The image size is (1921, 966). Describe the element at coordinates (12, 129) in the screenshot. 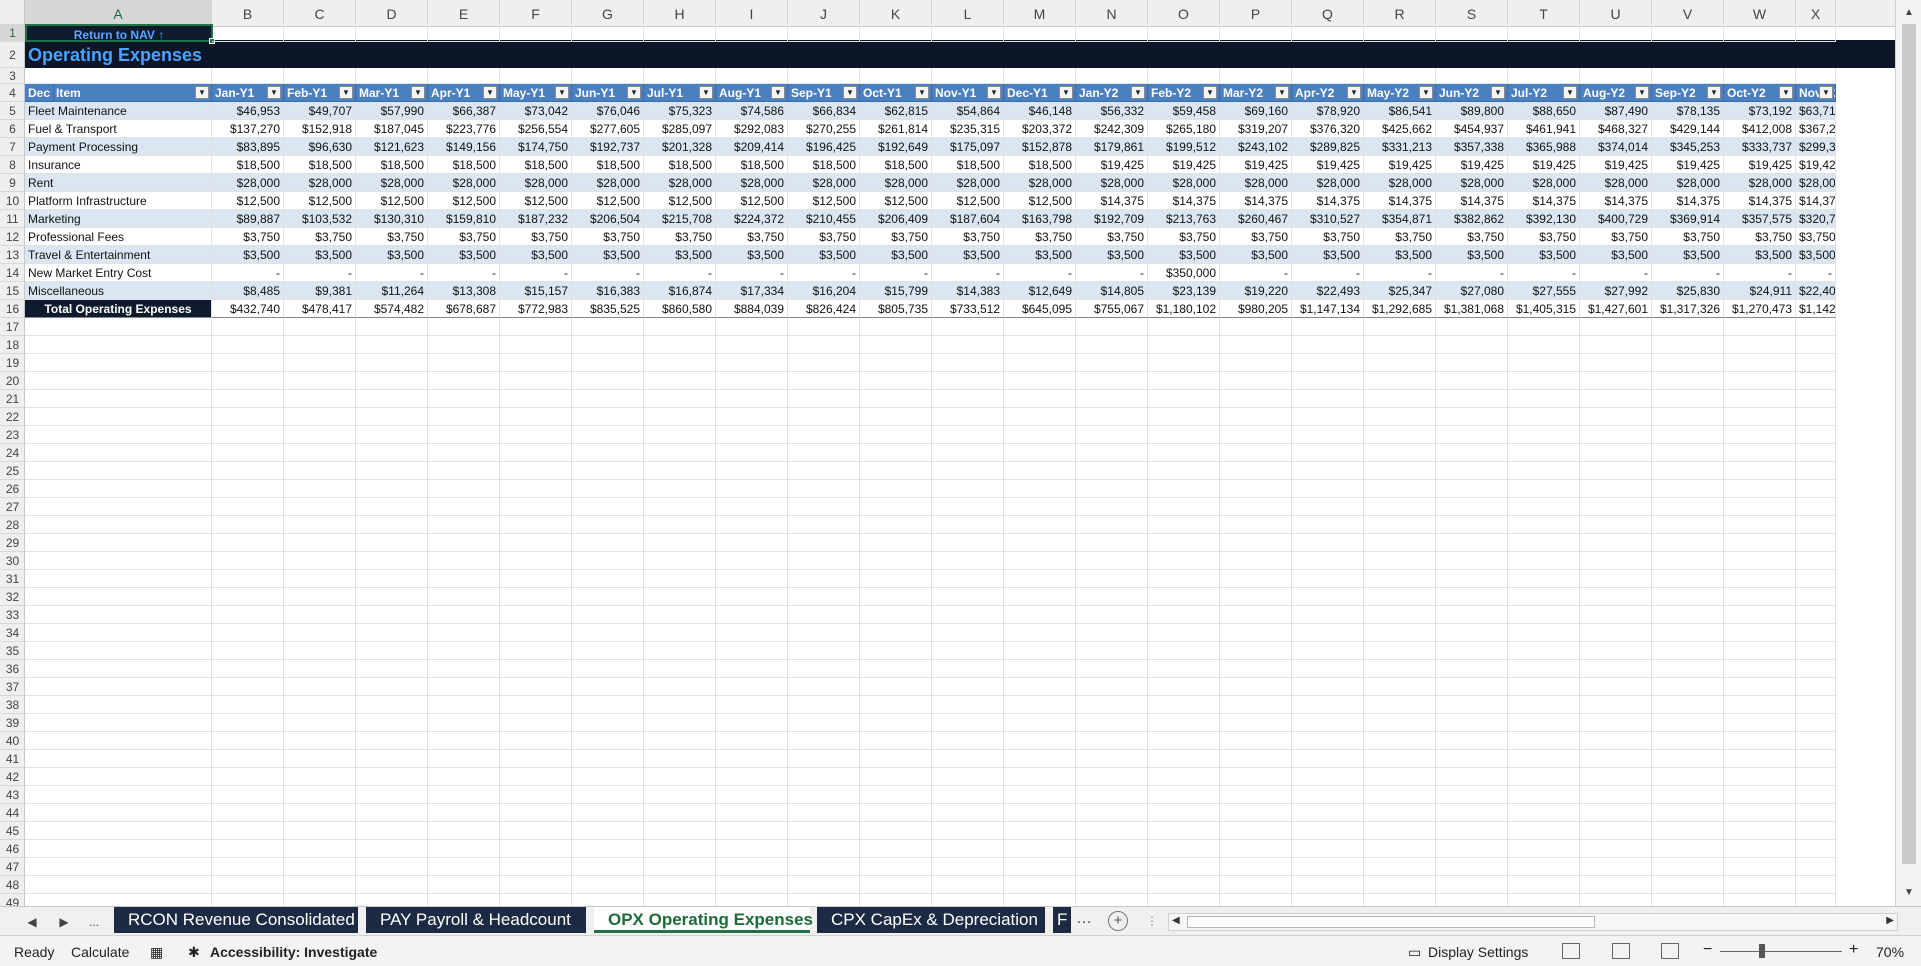

I see `row-header-6: 6` at that location.